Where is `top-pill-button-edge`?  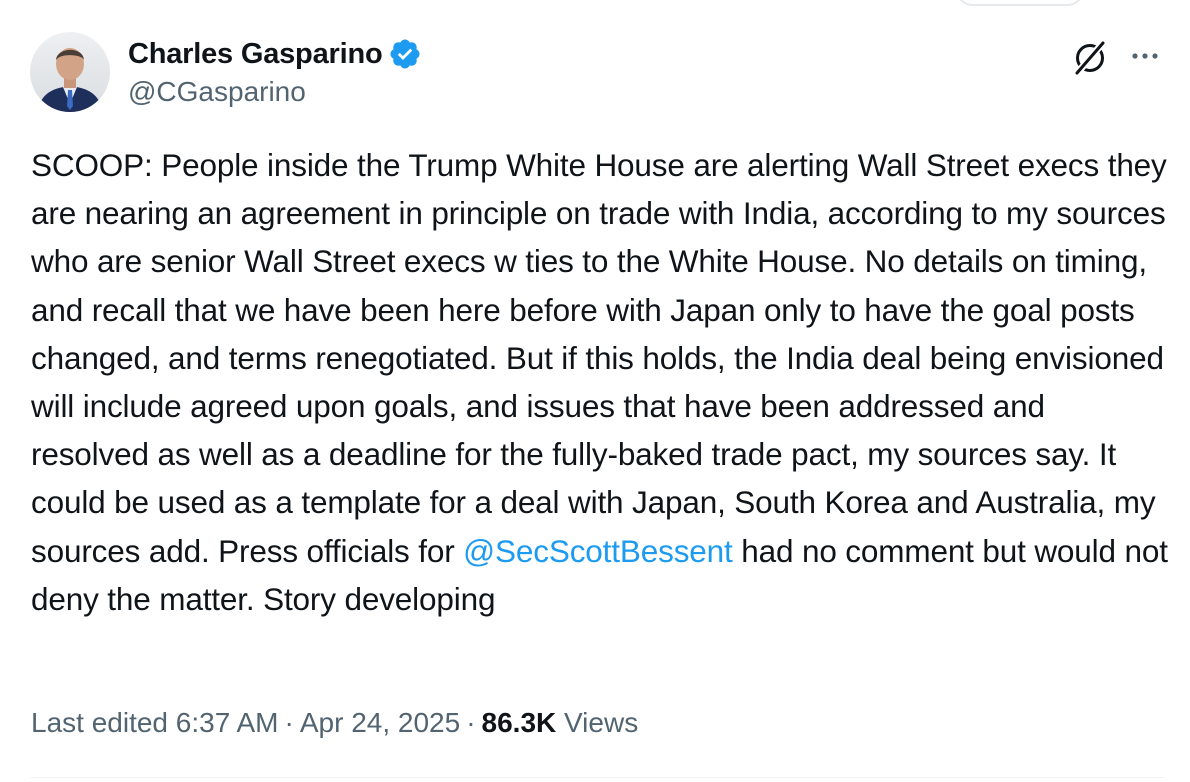
top-pill-button-edge is located at coordinates (1020, 3).